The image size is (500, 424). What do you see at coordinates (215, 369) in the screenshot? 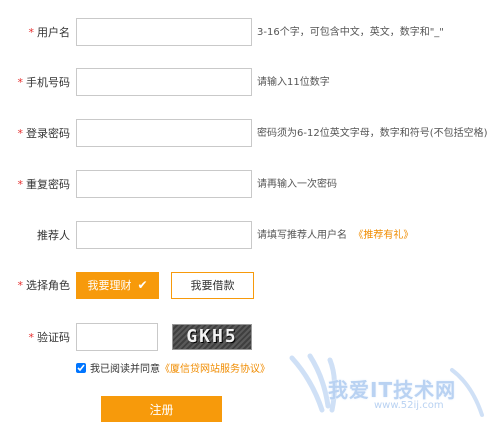
I see `service-agreement-link: 《厦信贷网站服务协议》` at bounding box center [215, 369].